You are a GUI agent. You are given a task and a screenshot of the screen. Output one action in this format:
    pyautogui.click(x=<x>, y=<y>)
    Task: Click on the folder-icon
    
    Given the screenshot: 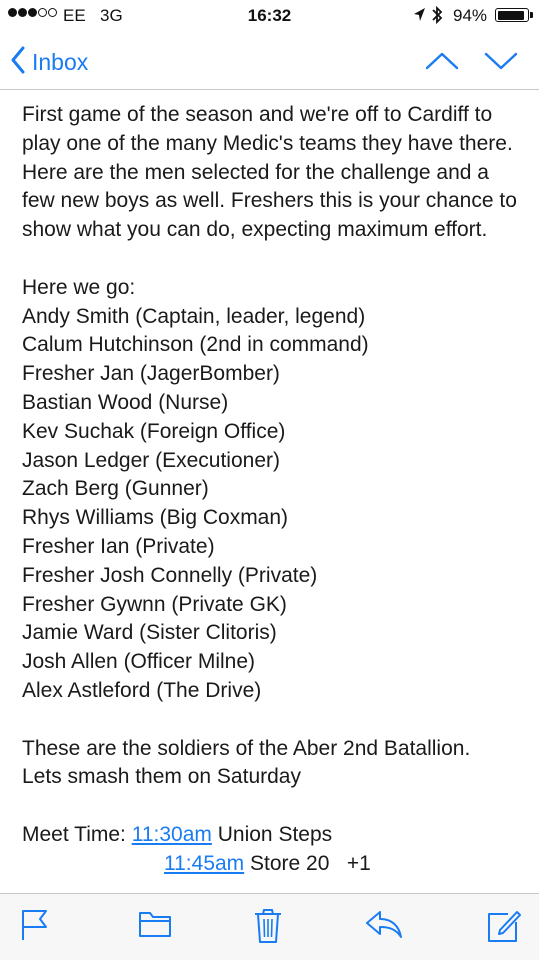 What is the action you would take?
    pyautogui.click(x=155, y=927)
    